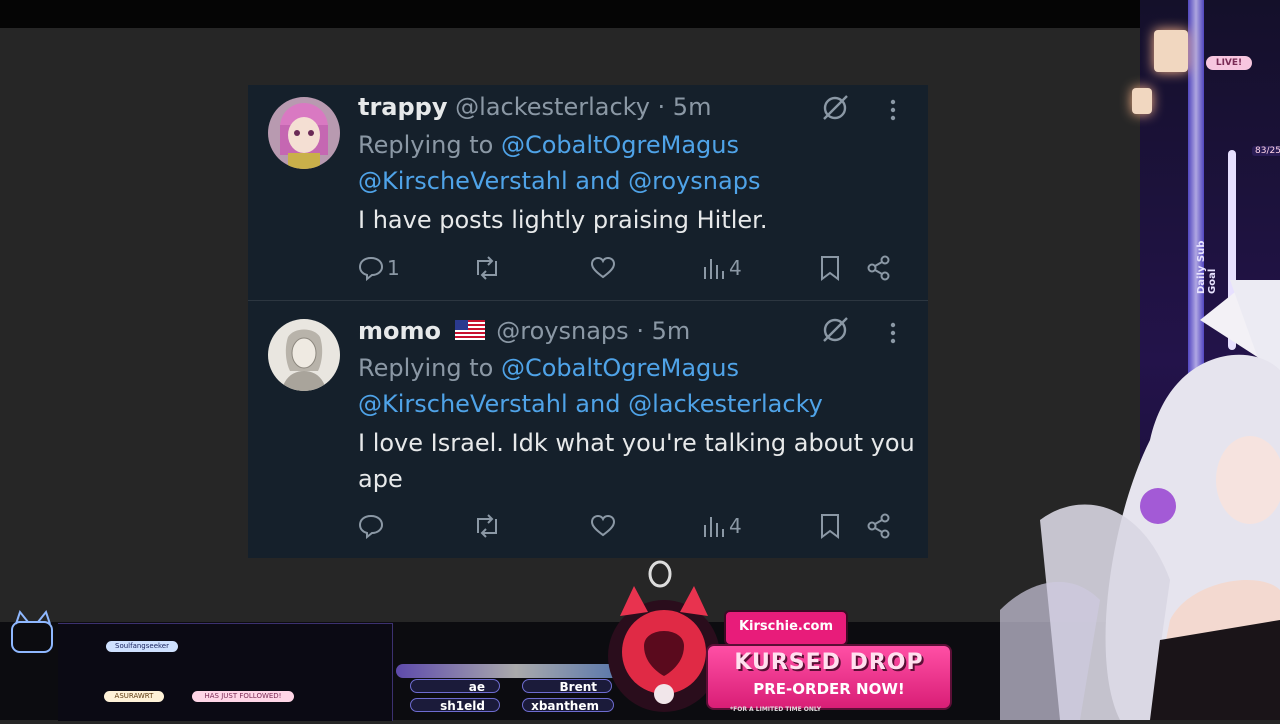  I want to click on overlay-glow, so click(516, 671).